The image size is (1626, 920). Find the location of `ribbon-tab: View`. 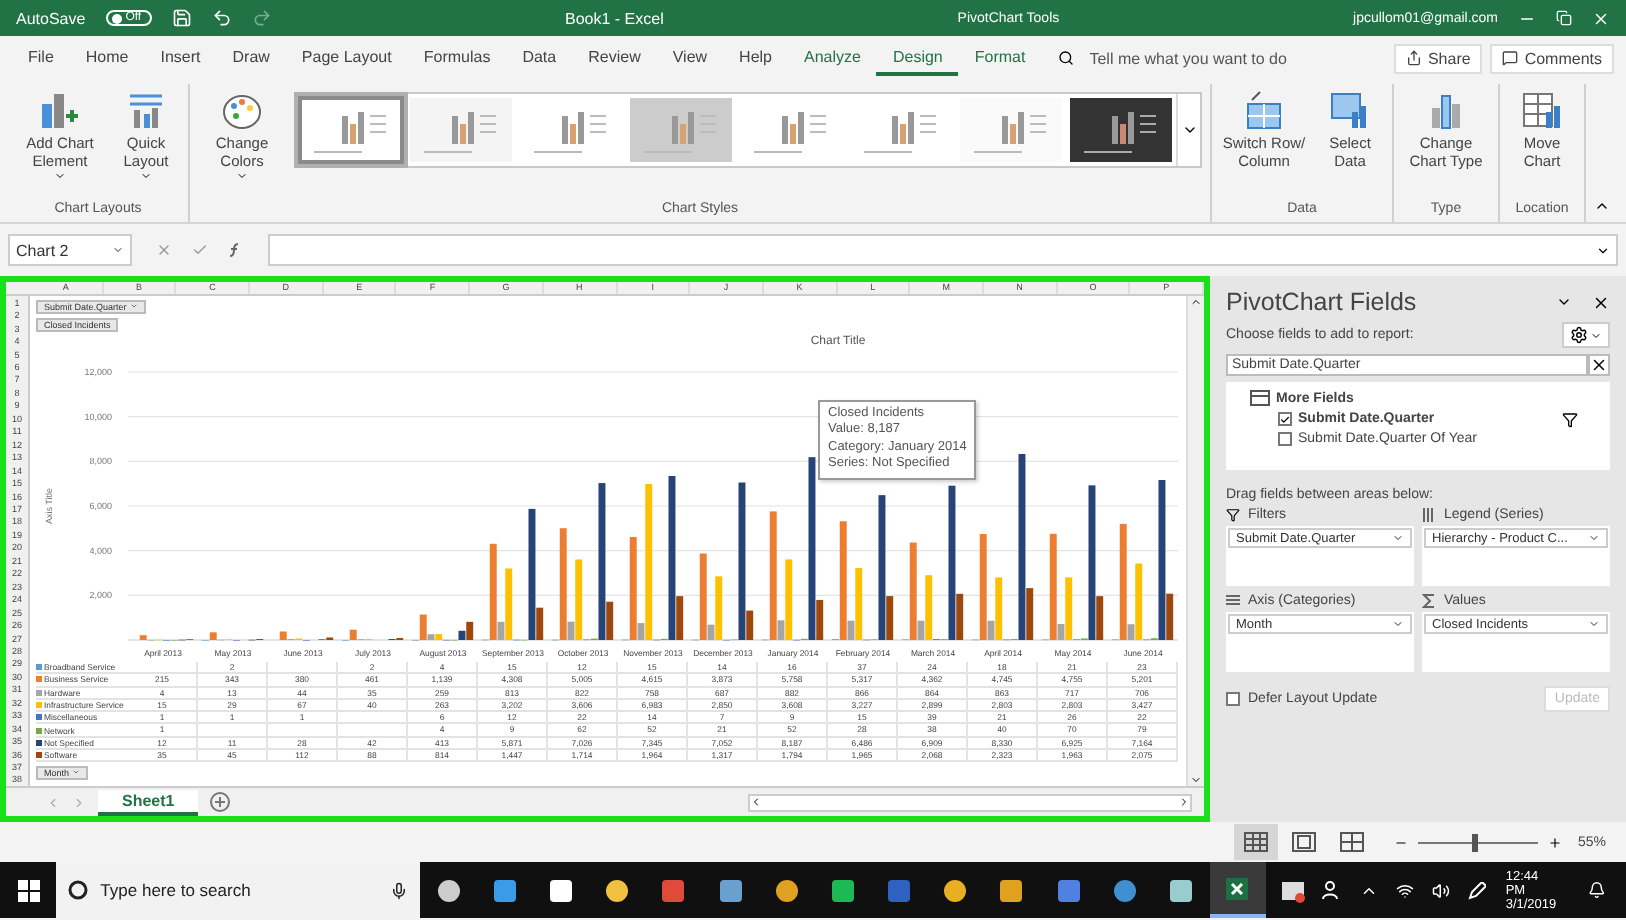

ribbon-tab: View is located at coordinates (690, 58).